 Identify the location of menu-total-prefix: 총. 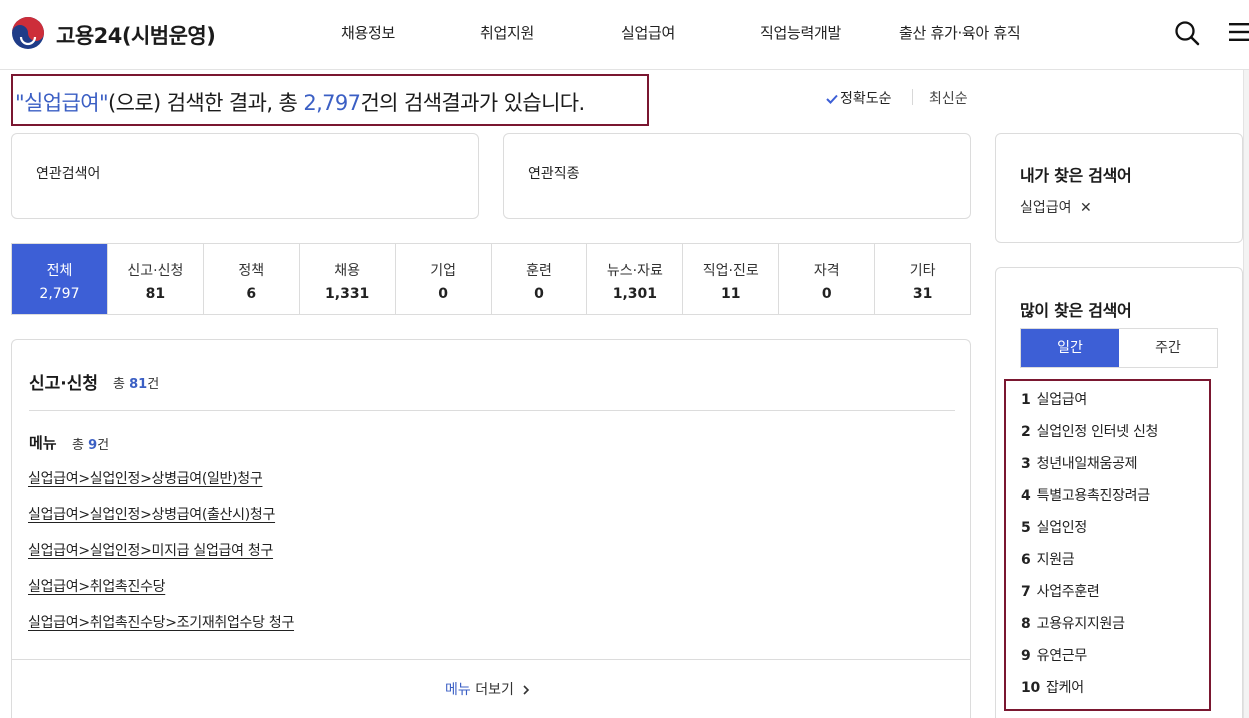
(80, 445).